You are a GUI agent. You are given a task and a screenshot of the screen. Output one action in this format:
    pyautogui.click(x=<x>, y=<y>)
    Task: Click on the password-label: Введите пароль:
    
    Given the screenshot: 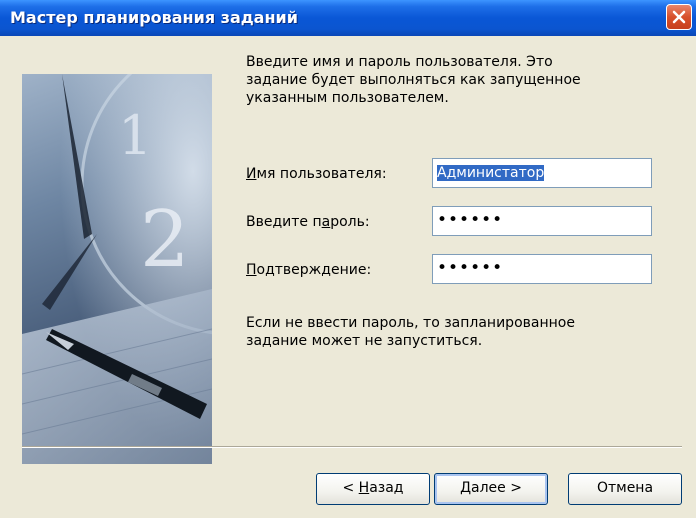 What is the action you would take?
    pyautogui.click(x=308, y=222)
    